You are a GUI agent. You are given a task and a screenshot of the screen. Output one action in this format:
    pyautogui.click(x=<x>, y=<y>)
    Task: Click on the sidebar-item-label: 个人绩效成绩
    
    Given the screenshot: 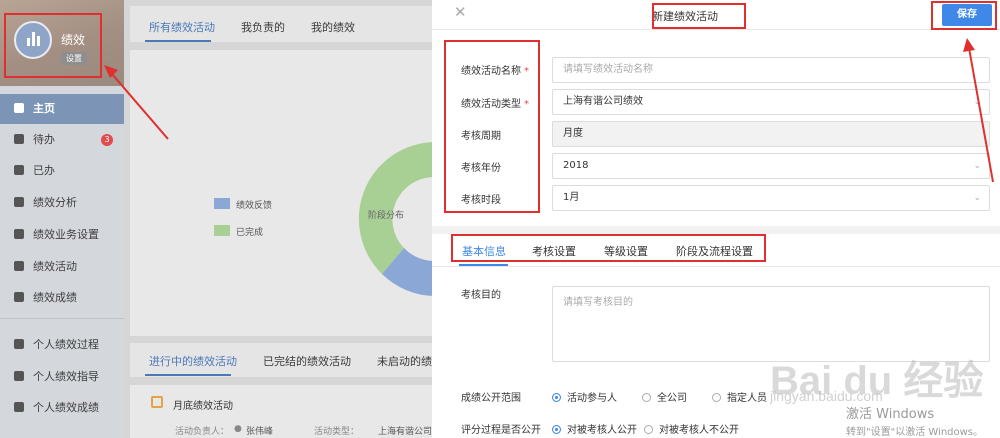 What is the action you would take?
    pyautogui.click(x=66, y=407)
    